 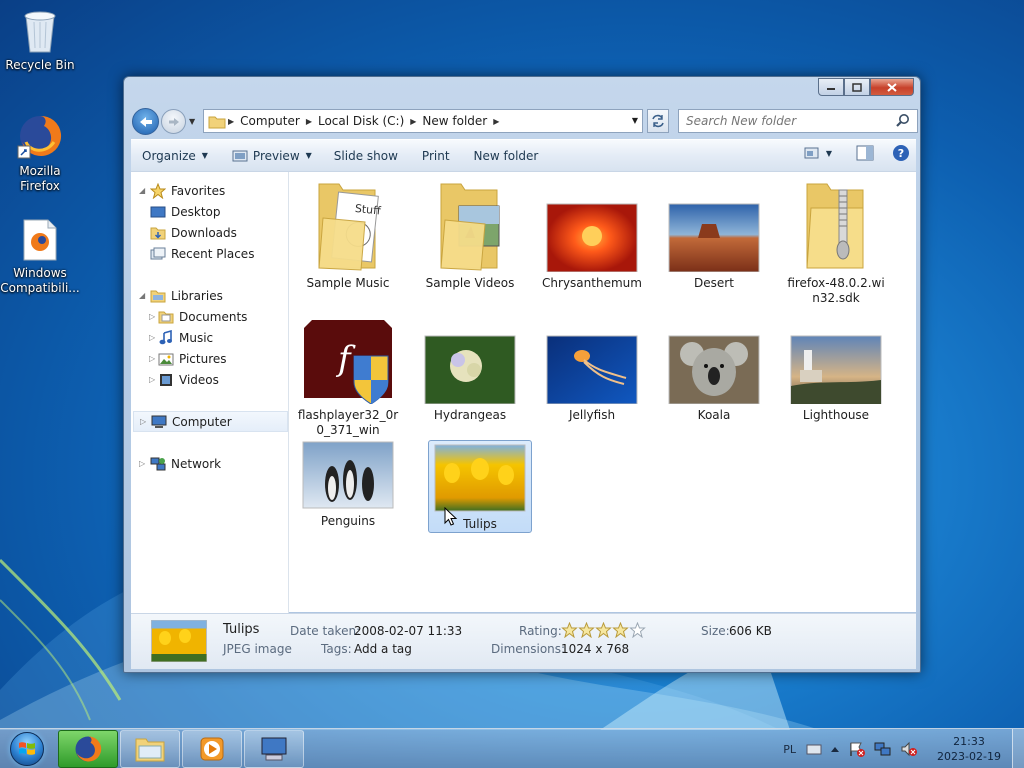 What do you see at coordinates (470, 366) in the screenshot?
I see `file-item-hydrangeas: Hydrangeas` at bounding box center [470, 366].